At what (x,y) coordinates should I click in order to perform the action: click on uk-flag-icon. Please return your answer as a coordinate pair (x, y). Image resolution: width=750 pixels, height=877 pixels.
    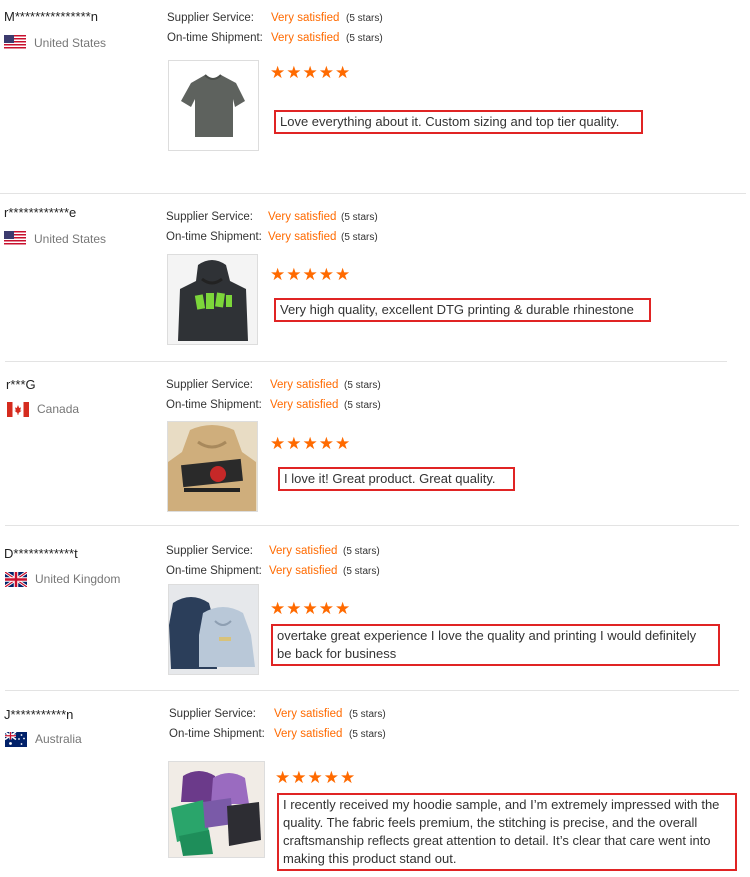
    Looking at the image, I should click on (16, 579).